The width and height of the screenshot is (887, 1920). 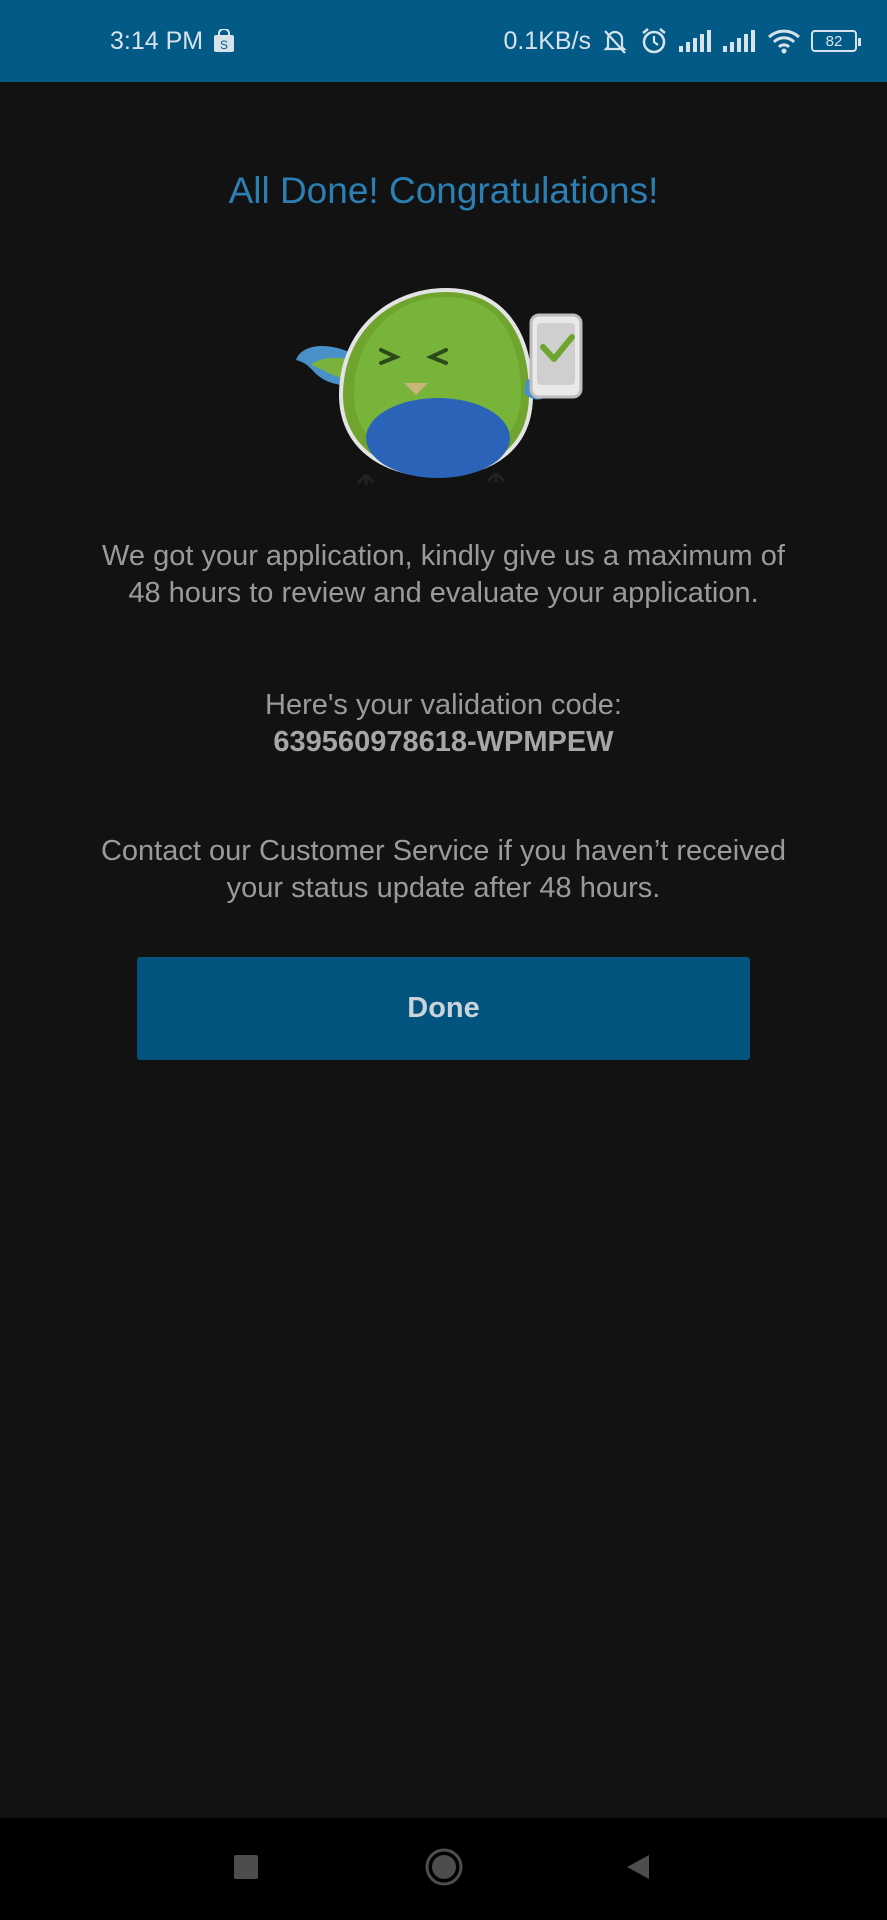 I want to click on wifi-icon, so click(x=784, y=41).